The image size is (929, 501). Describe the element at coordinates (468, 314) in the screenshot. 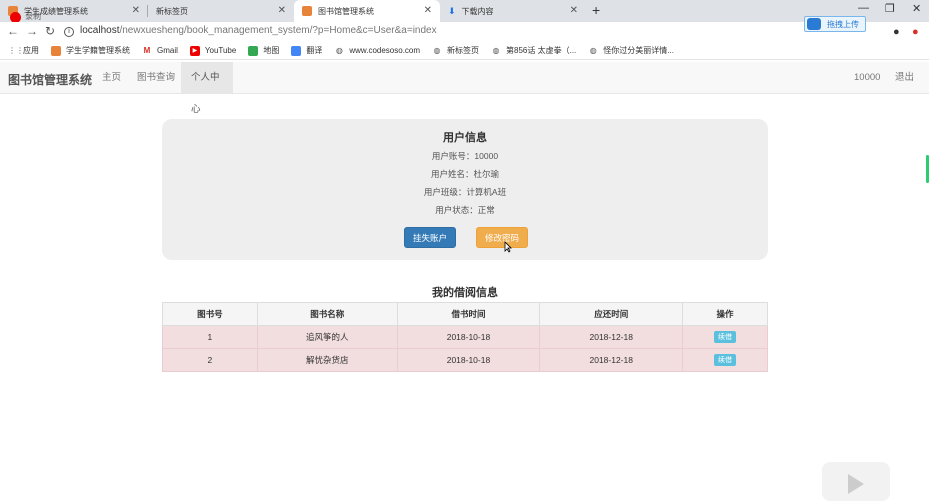

I see `col-borrow-date: 借书时间` at that location.